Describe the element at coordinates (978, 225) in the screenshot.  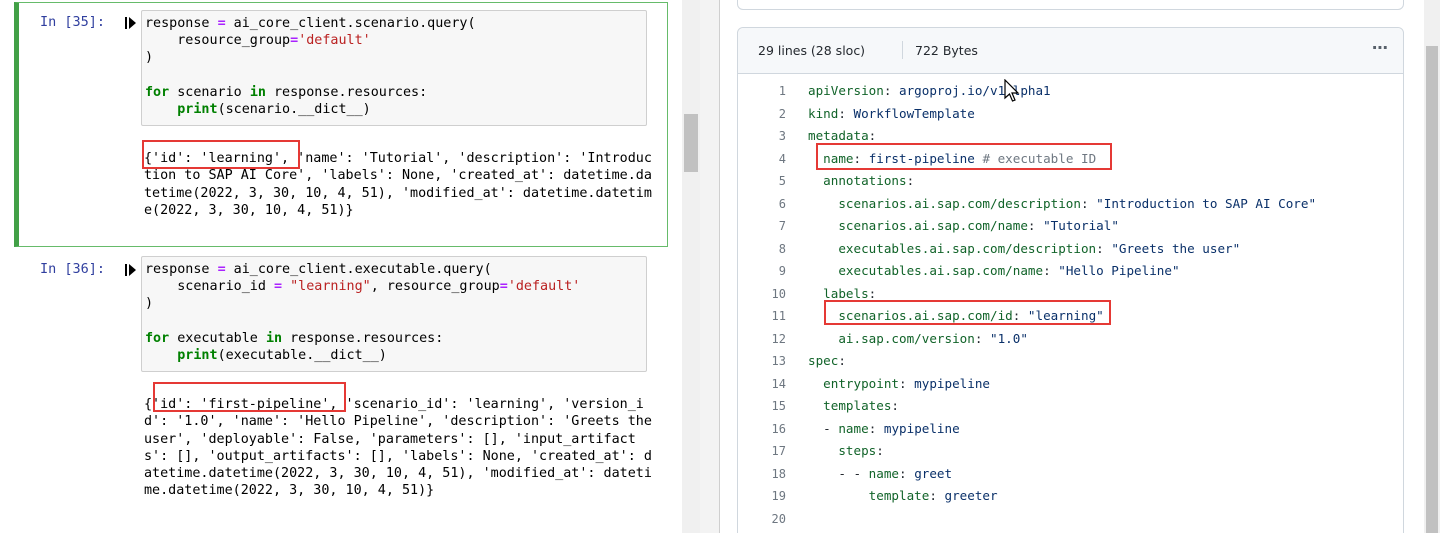
I see `line-text: scenarios.ai.sap.com/name: "Tutorial"` at that location.